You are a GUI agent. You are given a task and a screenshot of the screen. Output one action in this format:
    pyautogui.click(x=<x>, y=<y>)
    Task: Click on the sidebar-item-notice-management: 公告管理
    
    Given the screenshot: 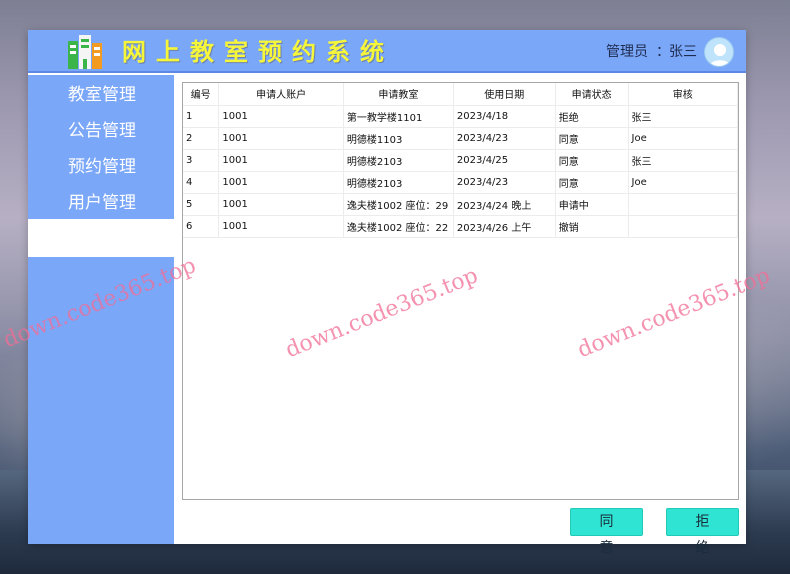 What is the action you would take?
    pyautogui.click(x=101, y=131)
    